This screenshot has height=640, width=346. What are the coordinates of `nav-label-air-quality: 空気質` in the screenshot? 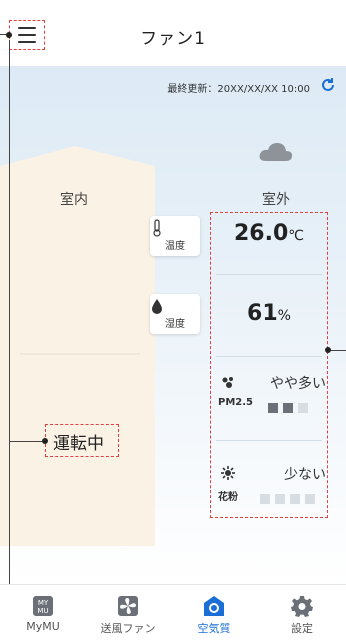 It's located at (214, 628).